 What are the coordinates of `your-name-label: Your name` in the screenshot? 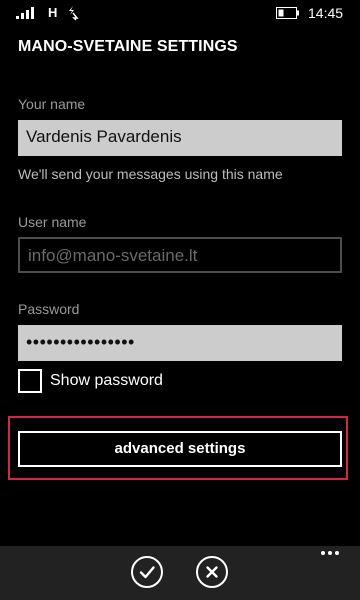 It's located at (52, 104).